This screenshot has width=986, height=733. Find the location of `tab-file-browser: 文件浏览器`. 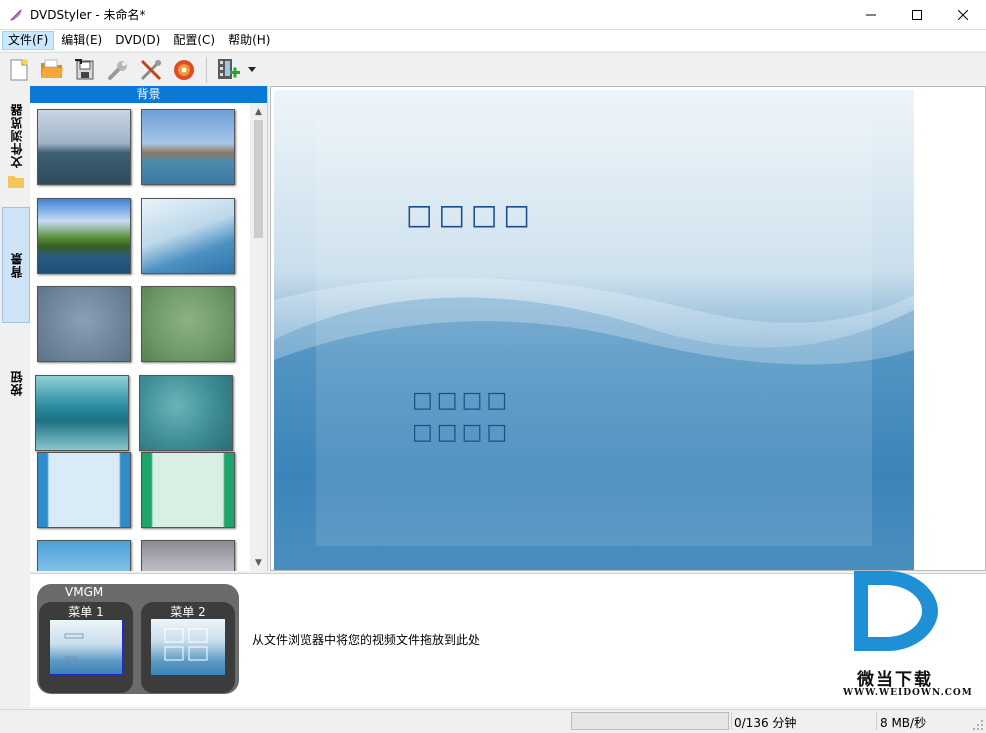

tab-file-browser: 文件浏览器 is located at coordinates (16, 146).